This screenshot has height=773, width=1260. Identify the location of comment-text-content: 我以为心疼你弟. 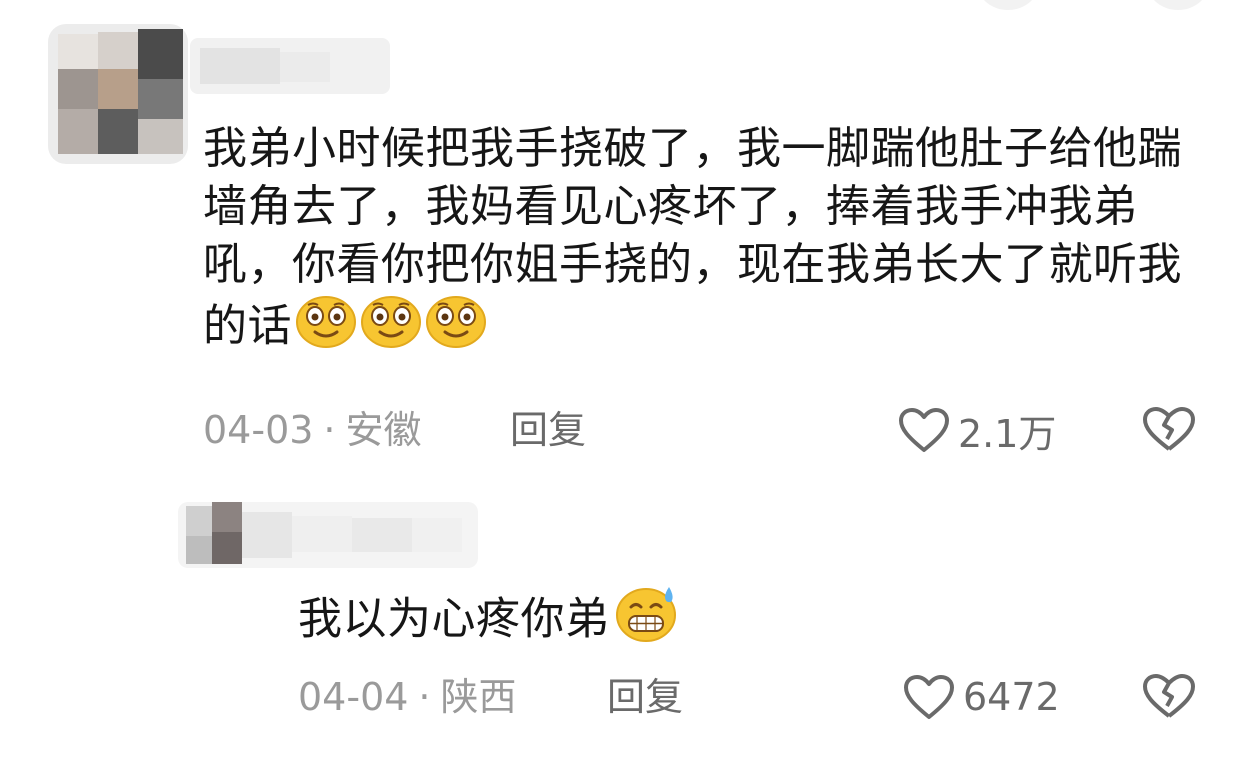
(454, 619).